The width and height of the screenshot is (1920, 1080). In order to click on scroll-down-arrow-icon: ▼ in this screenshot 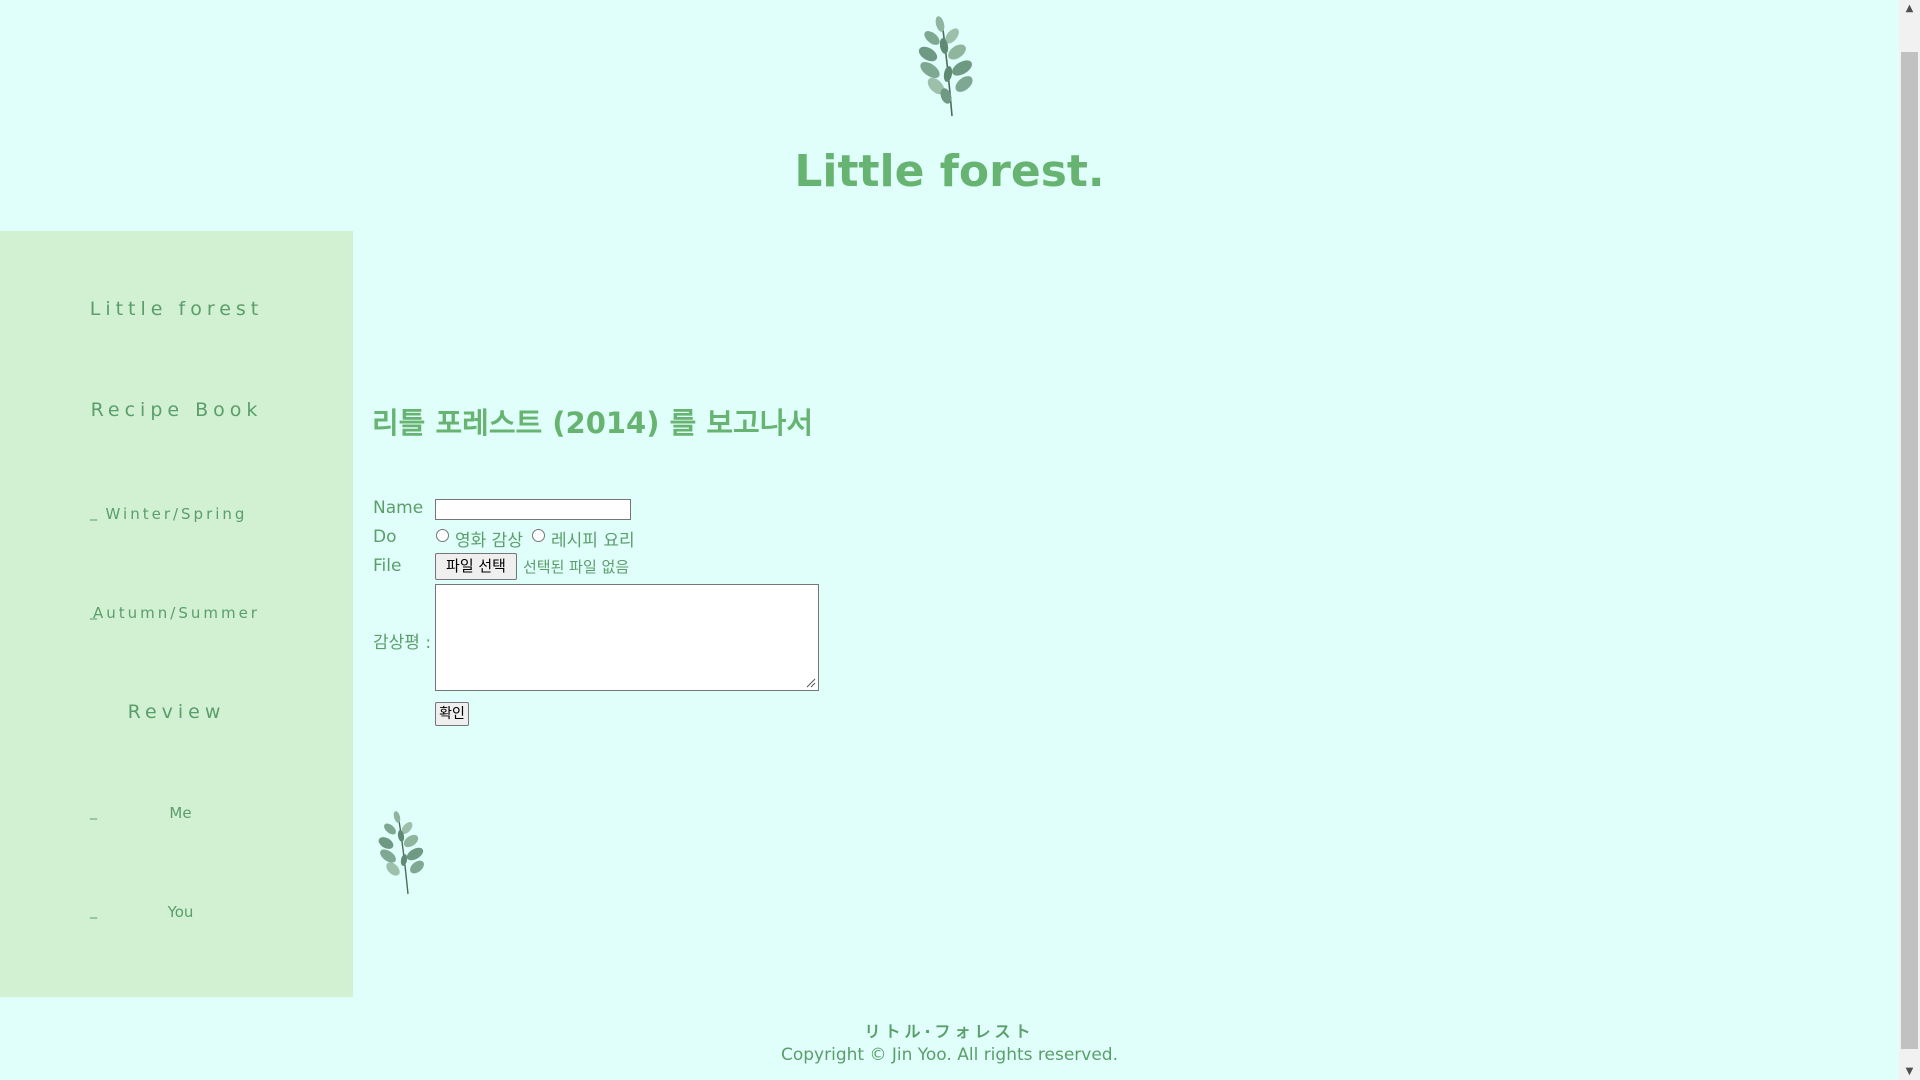, I will do `click(1909, 1071)`.